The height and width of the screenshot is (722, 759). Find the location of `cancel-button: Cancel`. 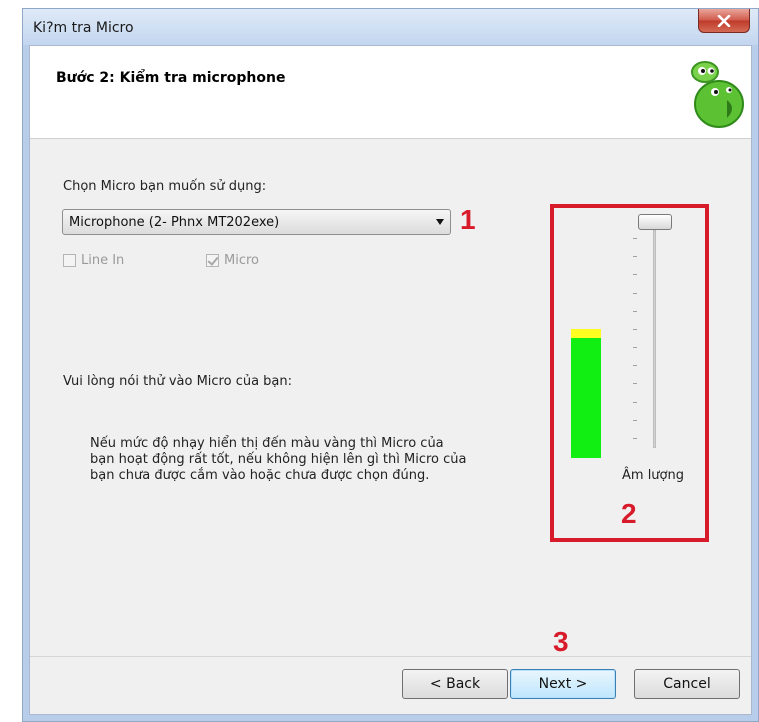

cancel-button: Cancel is located at coordinates (687, 684).